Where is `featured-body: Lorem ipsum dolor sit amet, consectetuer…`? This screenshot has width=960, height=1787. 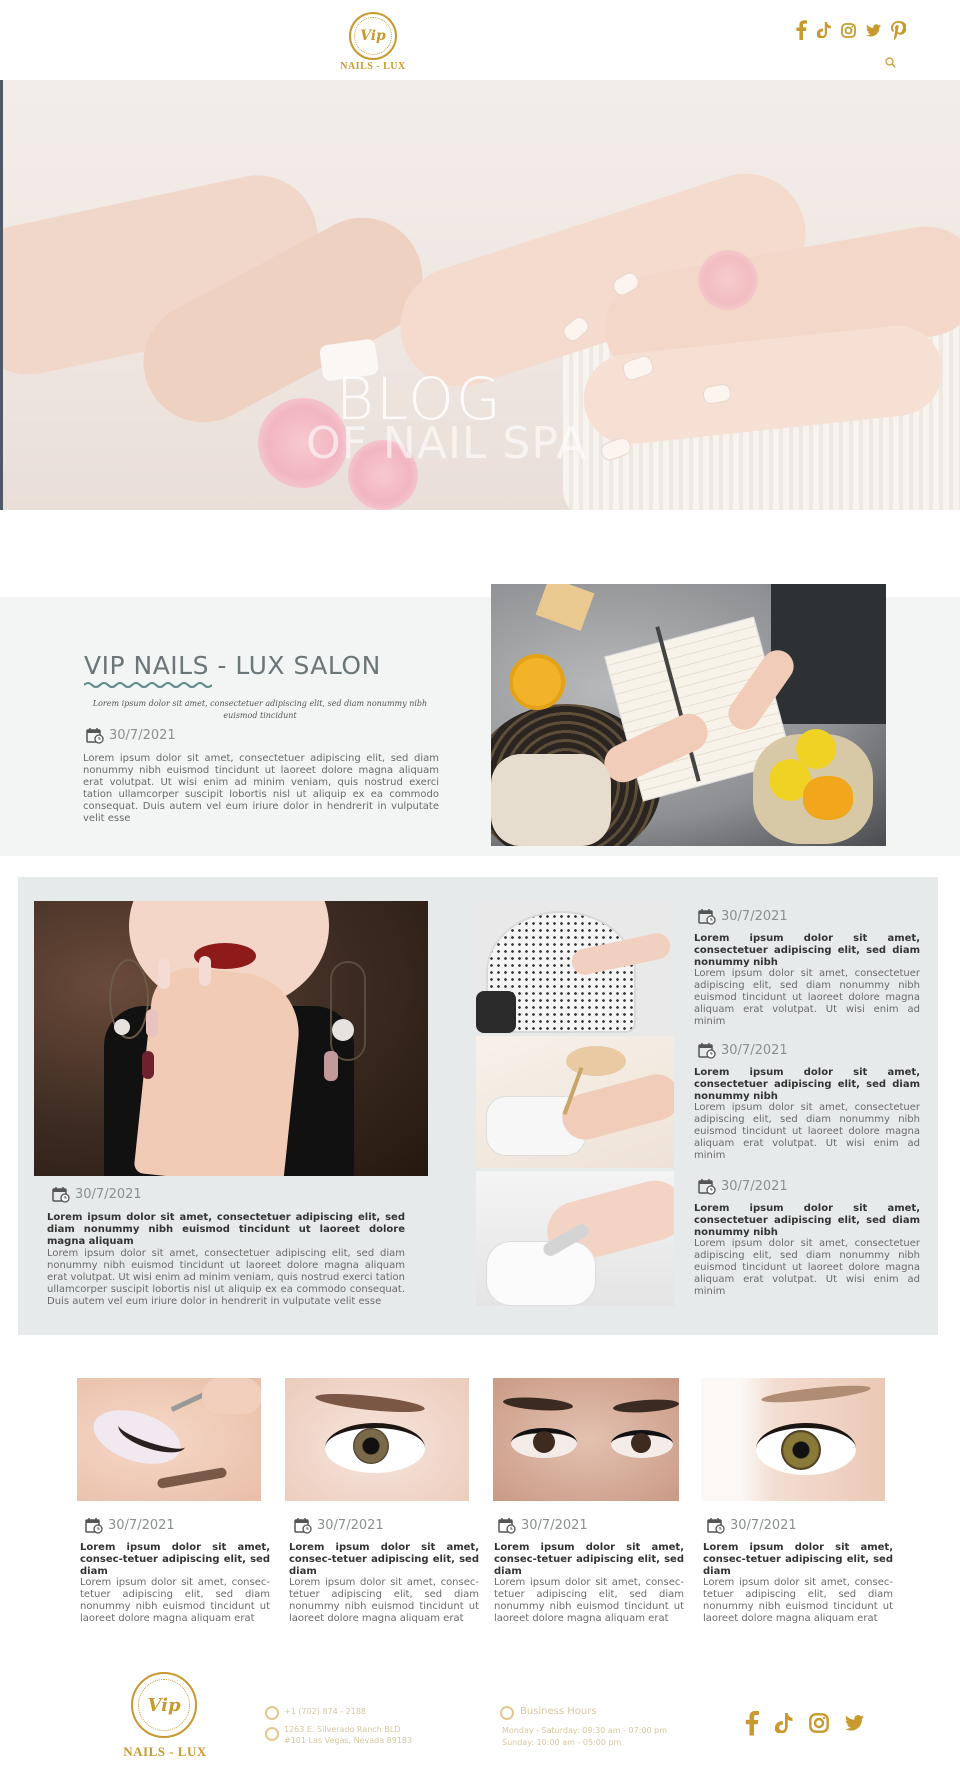 featured-body: Lorem ipsum dolor sit amet, consectetuer… is located at coordinates (261, 788).